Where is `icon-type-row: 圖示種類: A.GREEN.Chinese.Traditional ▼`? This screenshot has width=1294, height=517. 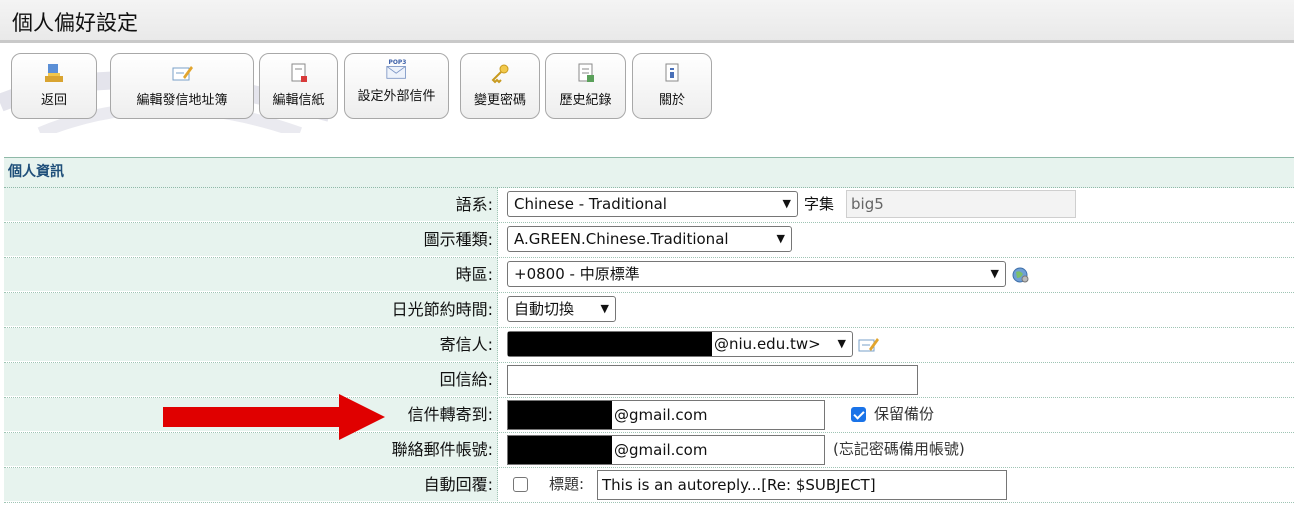
icon-type-row: 圖示種類: A.GREEN.Chinese.Traditional ▼ is located at coordinates (649, 240).